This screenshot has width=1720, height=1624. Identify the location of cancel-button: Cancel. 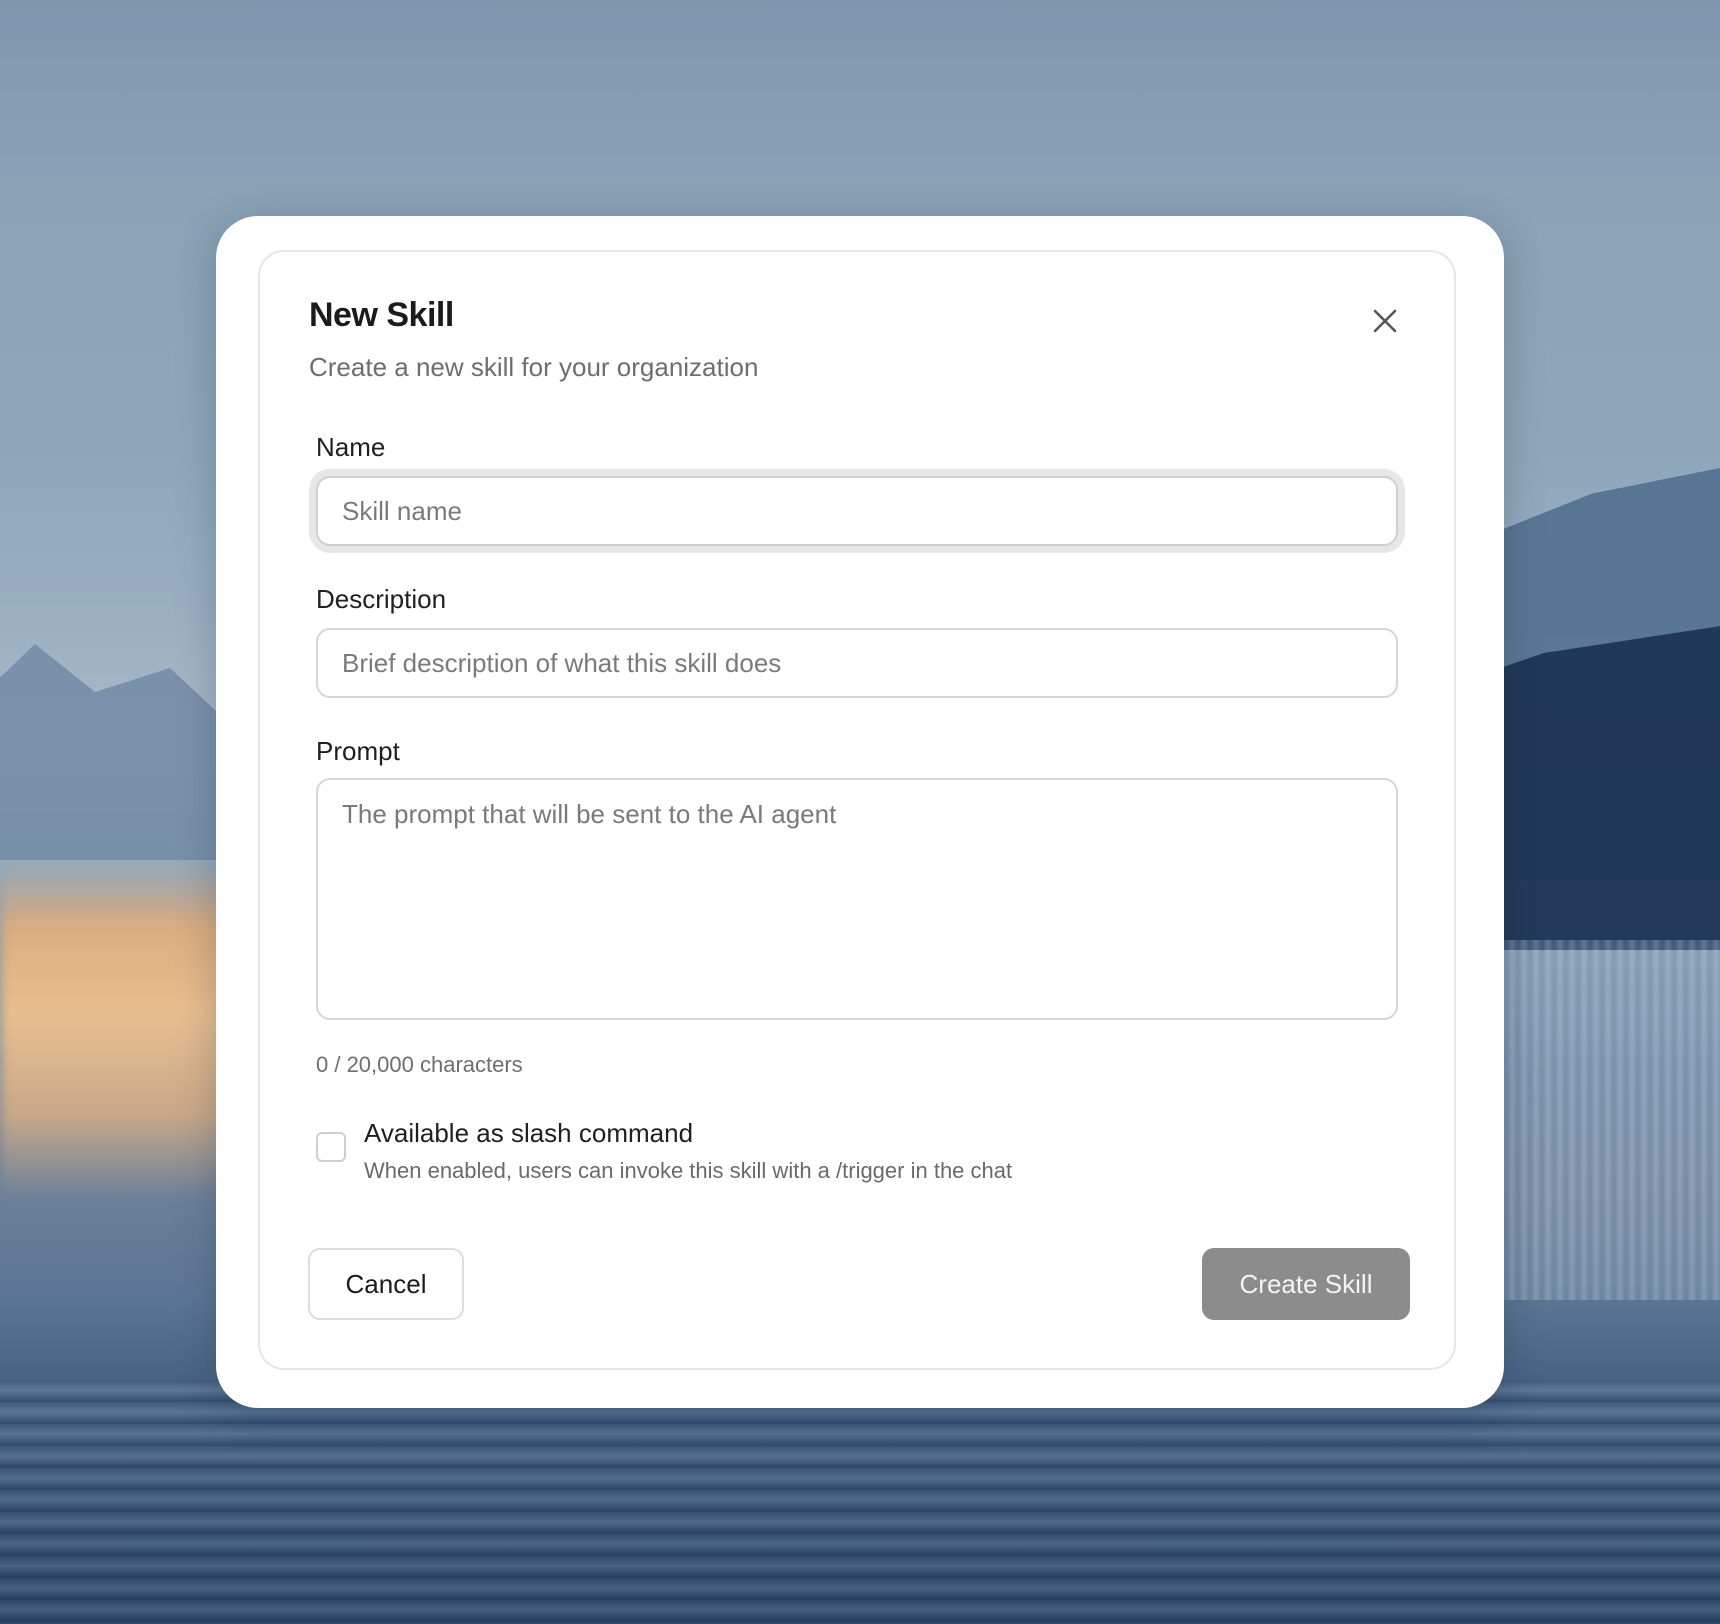
(386, 1284).